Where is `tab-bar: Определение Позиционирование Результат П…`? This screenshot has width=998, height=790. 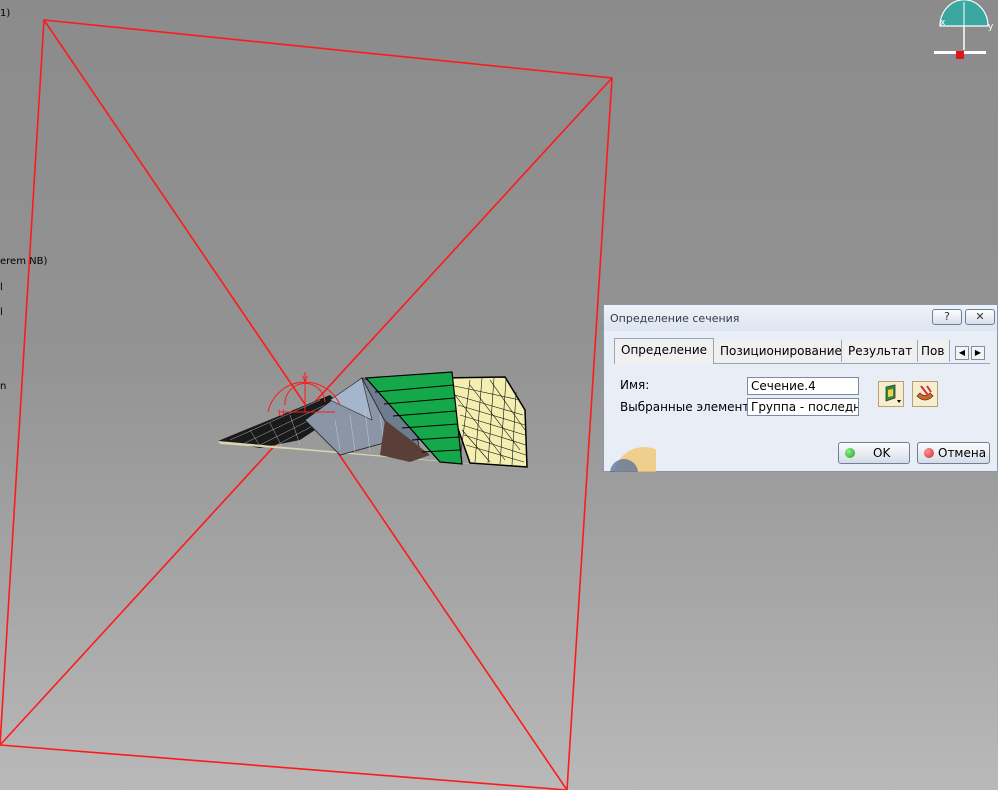 tab-bar: Определение Позиционирование Результат П… is located at coordinates (802, 351).